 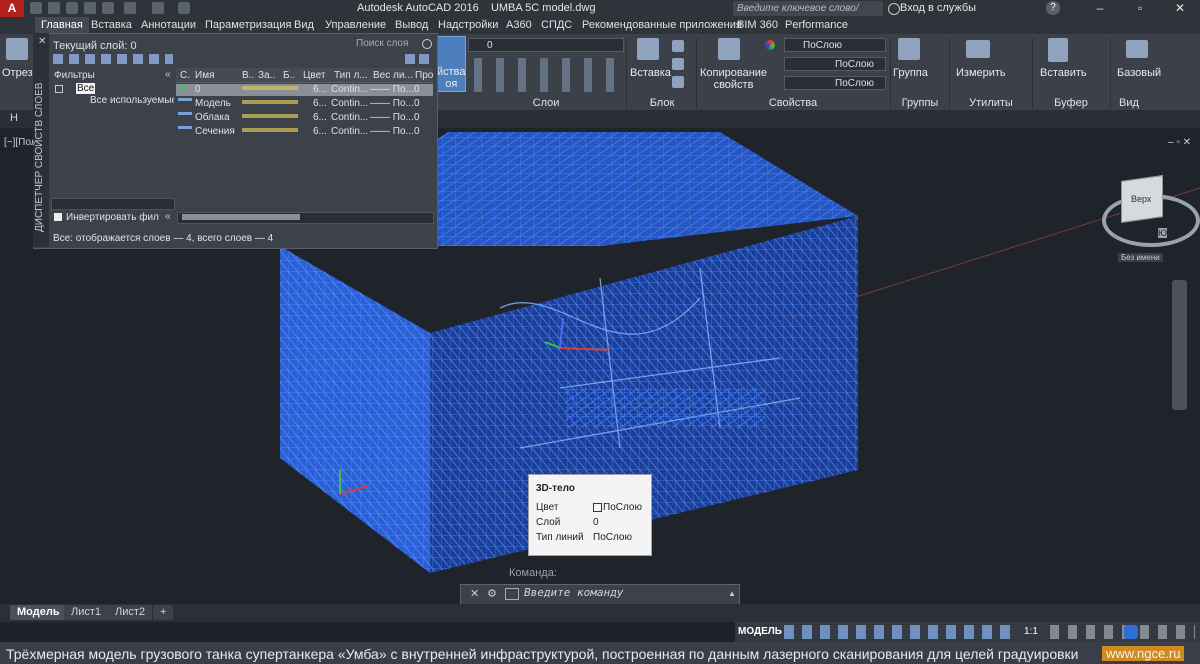 What do you see at coordinates (662, 25) in the screenshot?
I see `tab-featured-apps: Рекомендованные приложения` at bounding box center [662, 25].